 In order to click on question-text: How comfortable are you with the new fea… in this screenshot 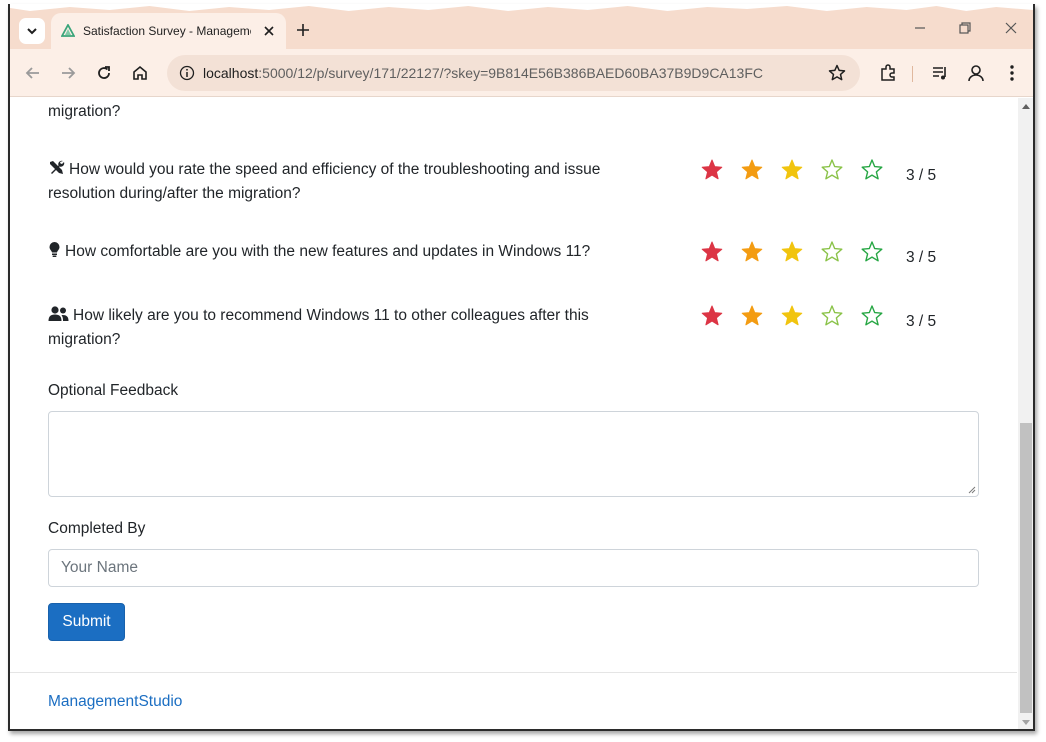, I will do `click(328, 251)`.